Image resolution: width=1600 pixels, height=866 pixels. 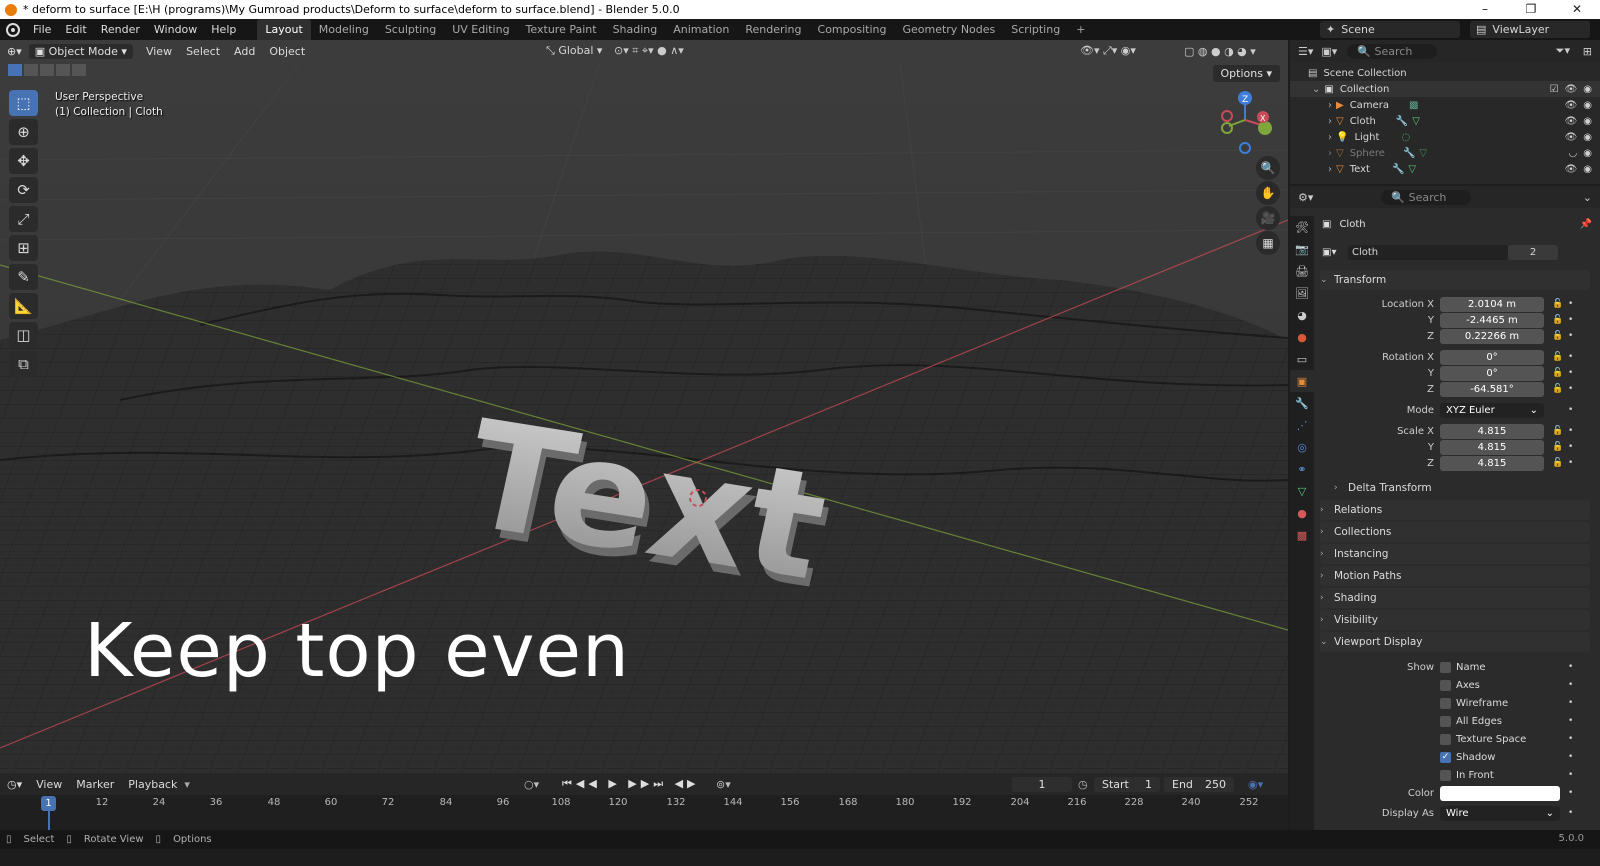 What do you see at coordinates (1302, 315) in the screenshot?
I see `scene-tab-icon: ◕` at bounding box center [1302, 315].